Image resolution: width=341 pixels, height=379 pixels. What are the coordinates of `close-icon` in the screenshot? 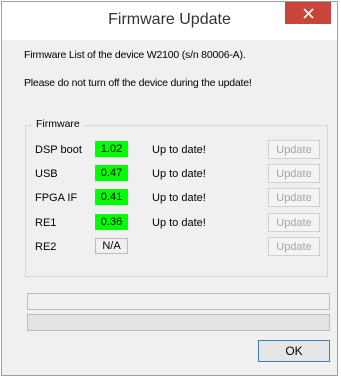 It's located at (308, 13).